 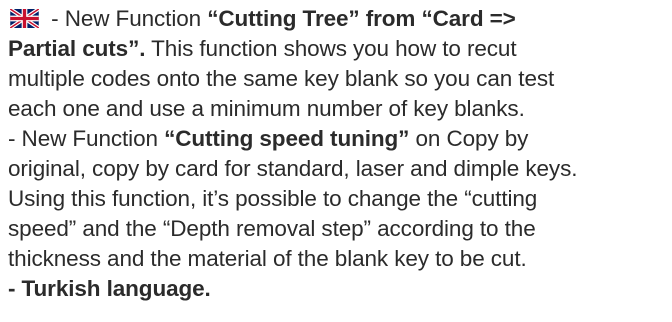 I want to click on text-segment: This function shows you how to recut, so click(x=331, y=48).